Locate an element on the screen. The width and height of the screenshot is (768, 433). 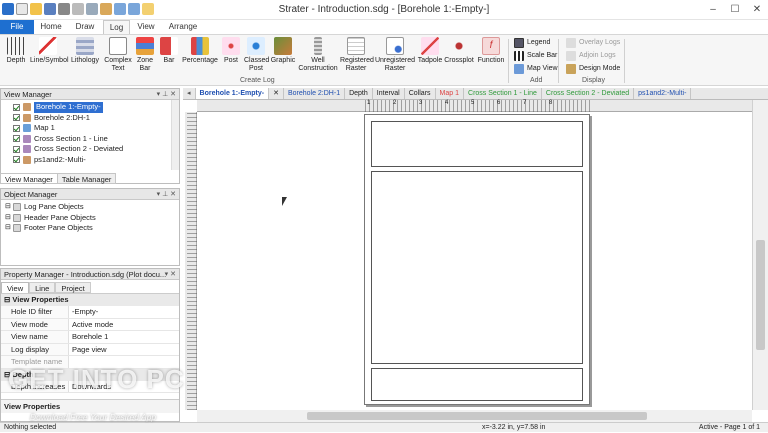
tab-view-props: View is located at coordinates (15, 287).